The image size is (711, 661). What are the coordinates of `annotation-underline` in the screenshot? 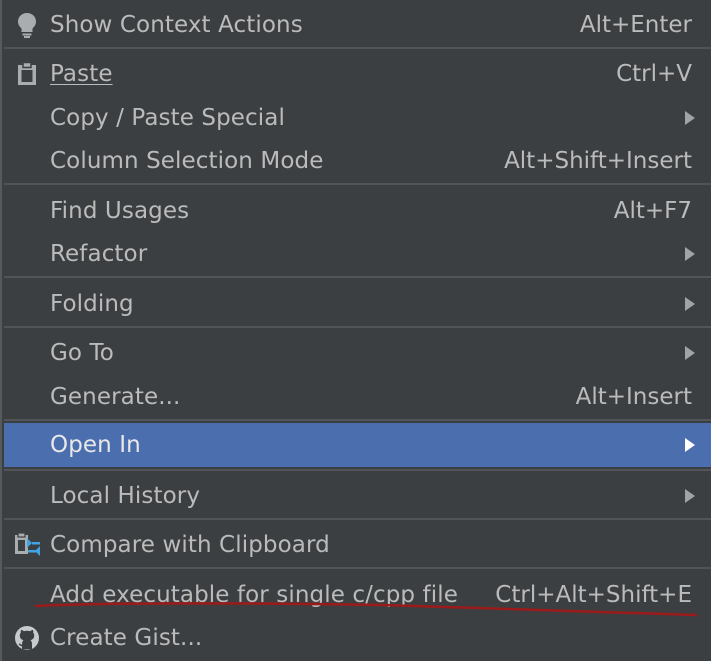 It's located at (366, 609).